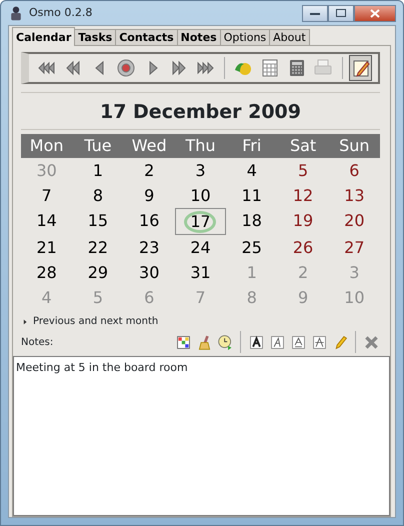 Image resolution: width=404 pixels, height=526 pixels. I want to click on strikethrough-icon, so click(319, 342).